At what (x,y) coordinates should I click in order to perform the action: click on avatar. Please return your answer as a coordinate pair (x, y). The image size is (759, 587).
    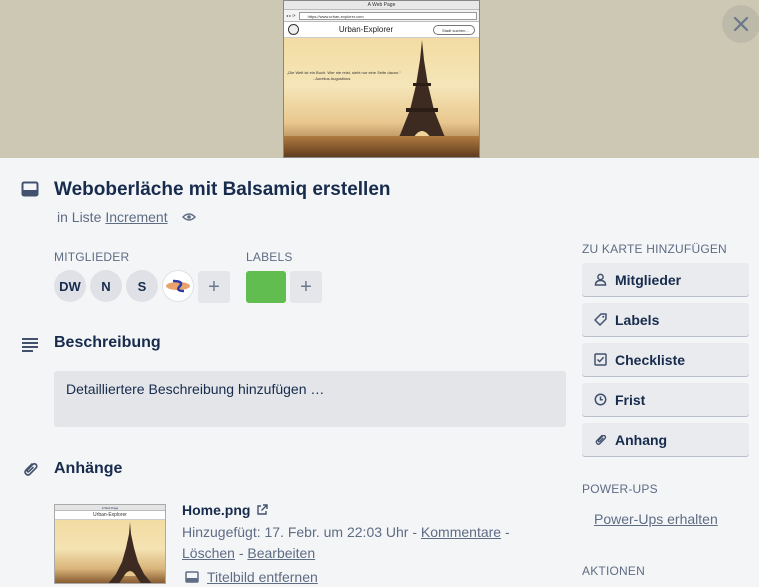
    Looking at the image, I should click on (178, 286).